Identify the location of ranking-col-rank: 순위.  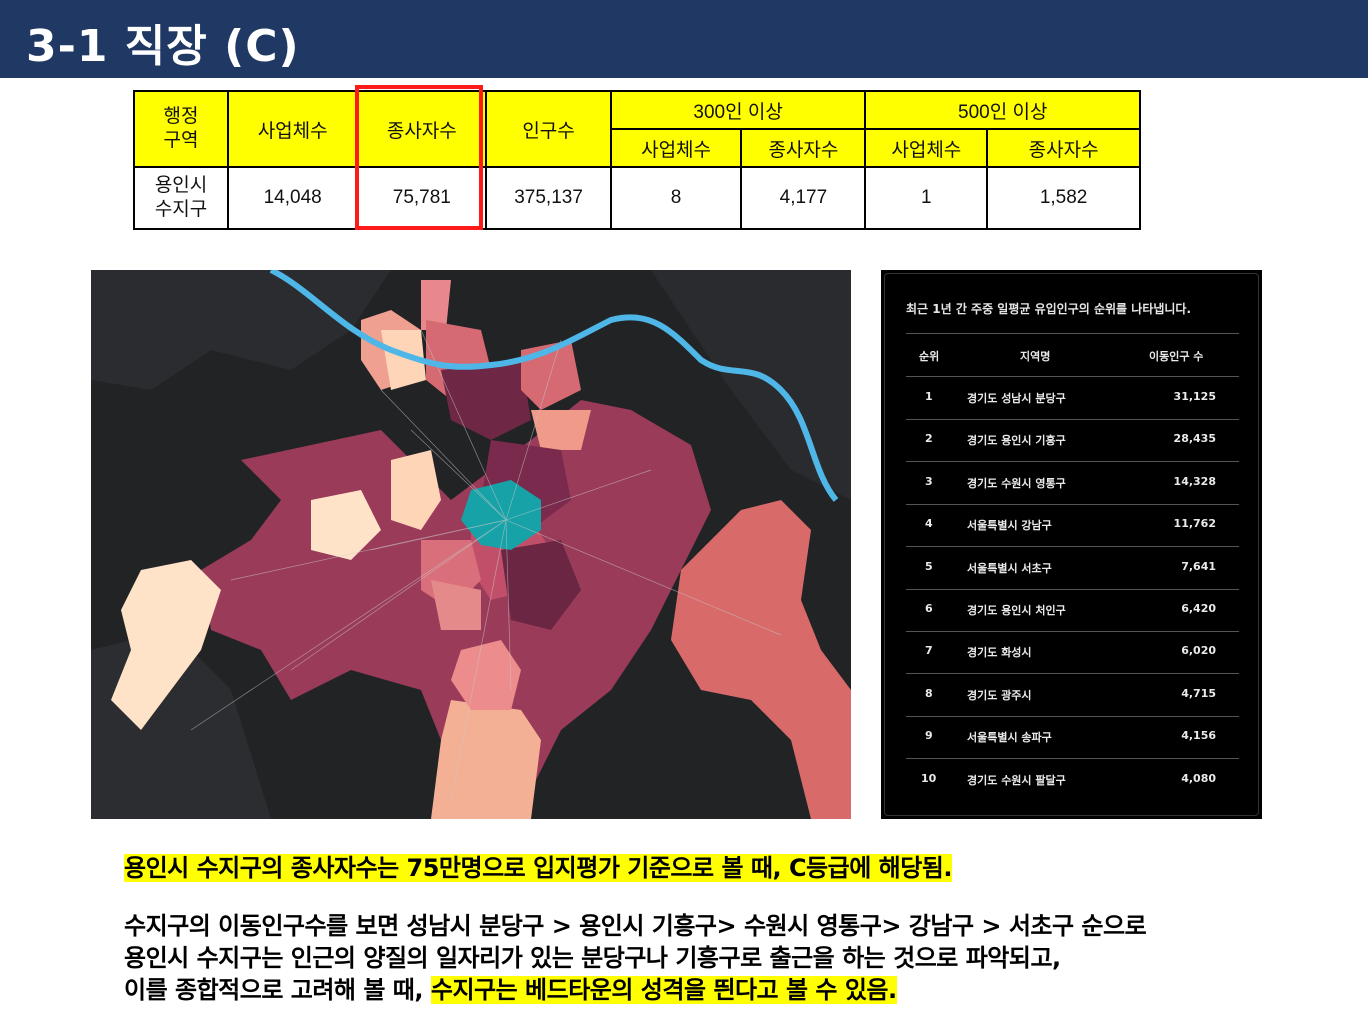
(929, 356).